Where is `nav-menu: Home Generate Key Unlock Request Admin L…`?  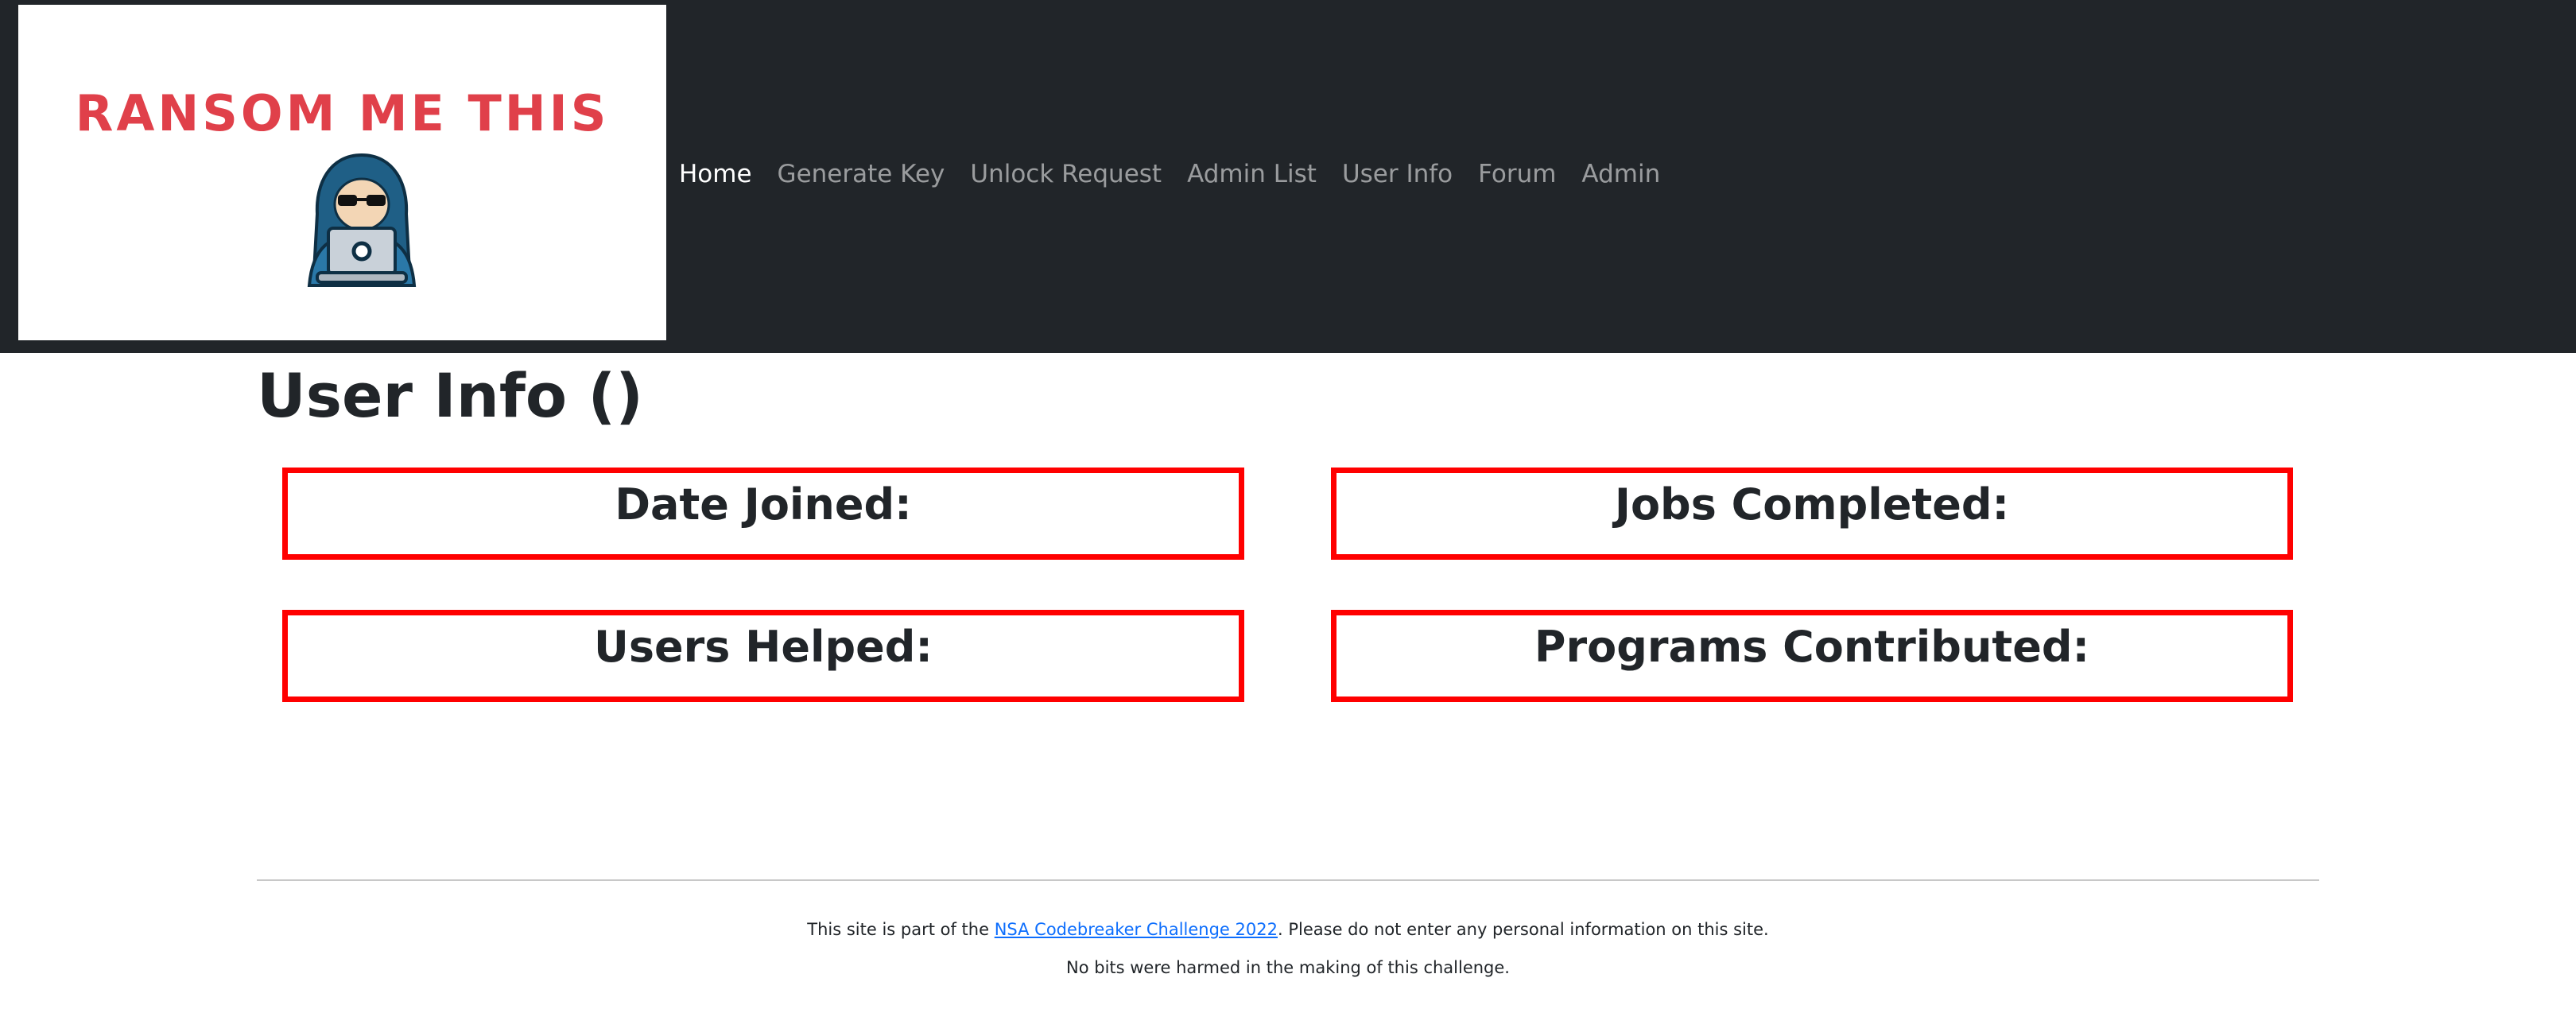
nav-menu: Home Generate Key Unlock Request Admin L… is located at coordinates (1176, 174).